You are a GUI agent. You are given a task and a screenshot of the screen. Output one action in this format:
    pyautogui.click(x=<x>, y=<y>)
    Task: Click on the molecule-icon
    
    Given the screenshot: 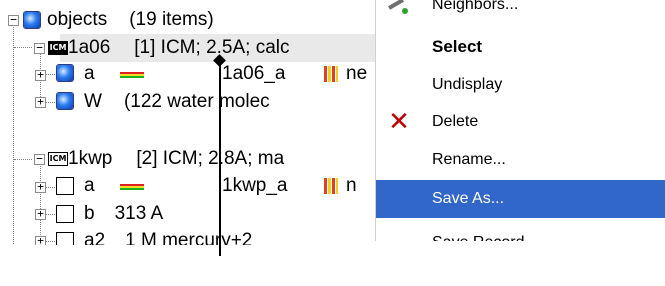 What is the action you would take?
    pyautogui.click(x=65, y=73)
    